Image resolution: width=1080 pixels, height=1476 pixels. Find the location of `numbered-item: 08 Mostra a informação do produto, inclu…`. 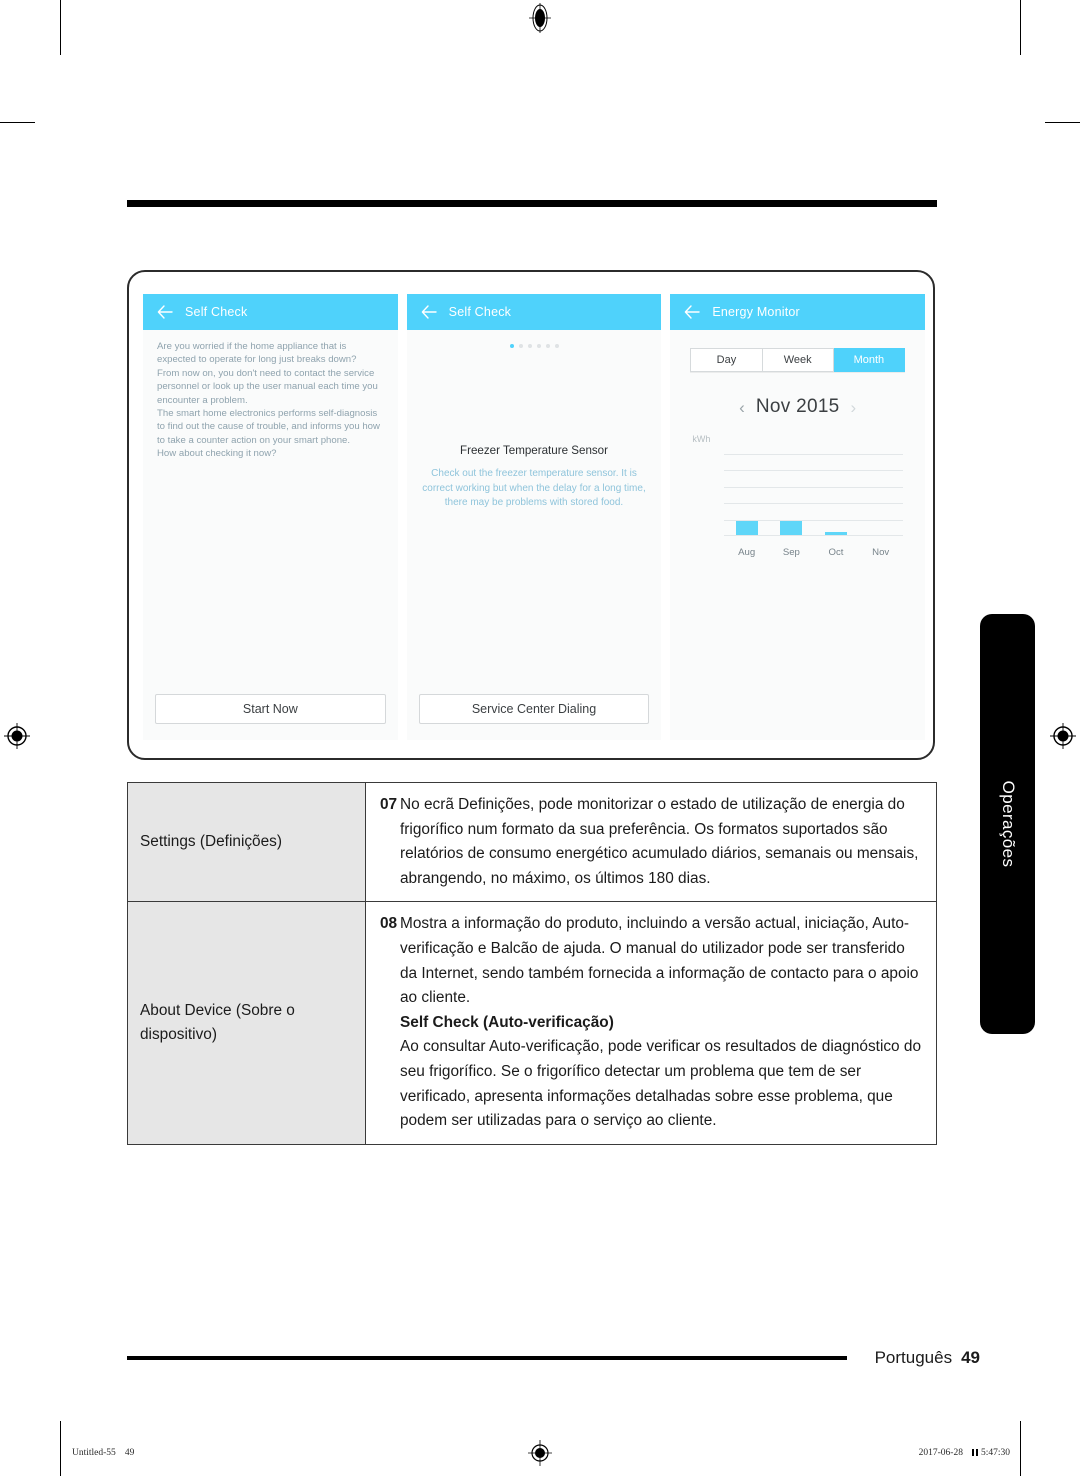

numbered-item: 08 Mostra a informação do produto, inclu… is located at coordinates (645, 961).